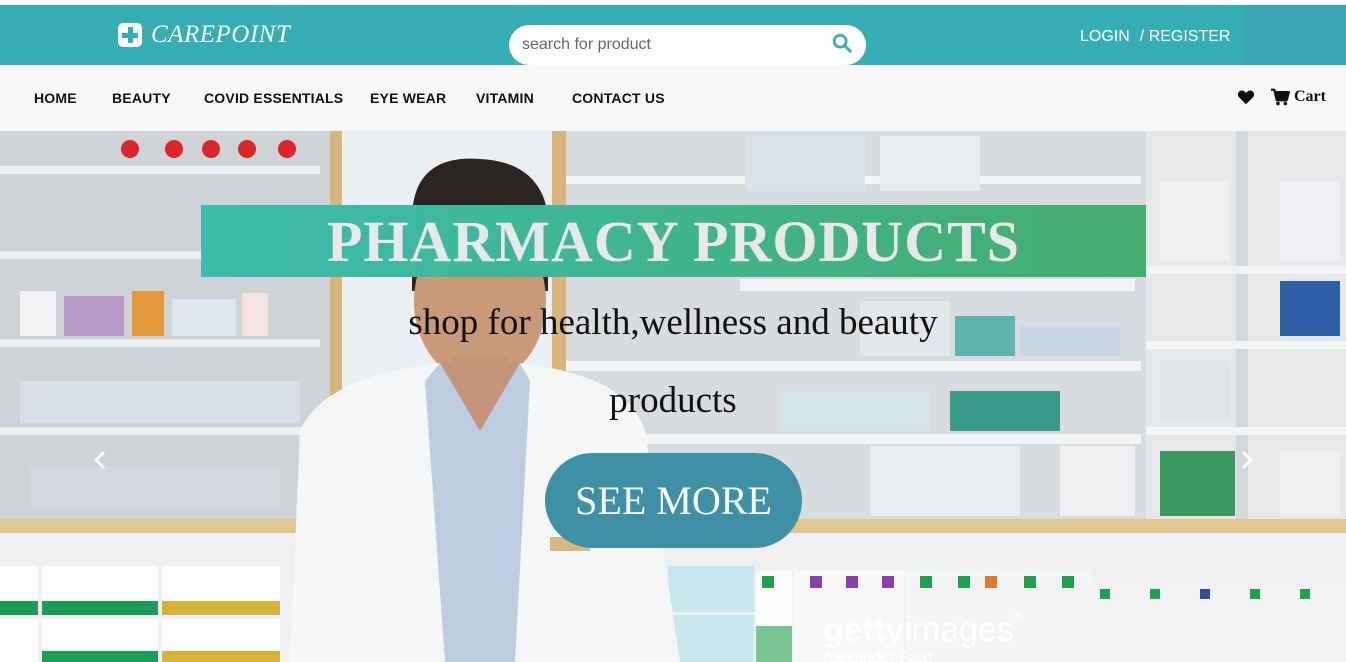 The height and width of the screenshot is (662, 1346). Describe the element at coordinates (1246, 97) in the screenshot. I see `heart-icon` at that location.